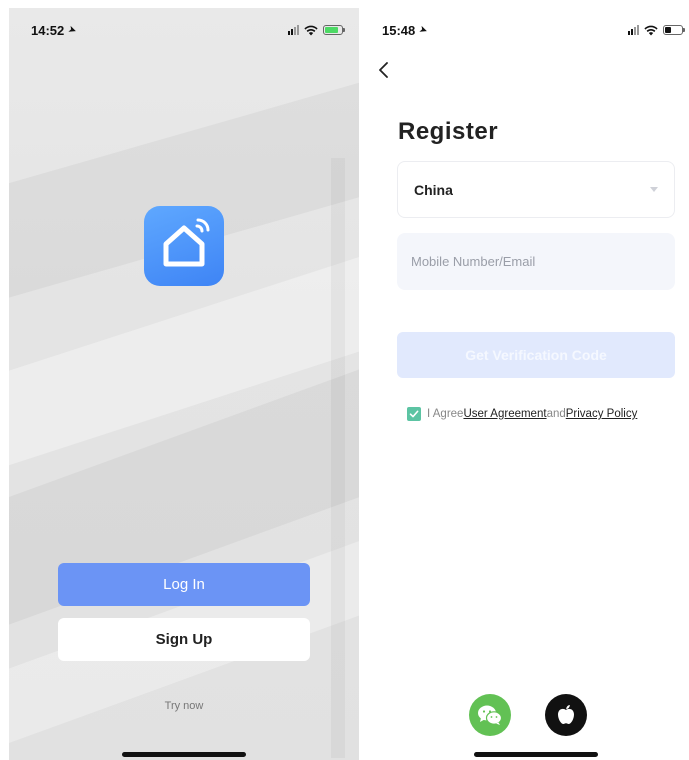 This screenshot has height=760, width=689. What do you see at coordinates (399, 30) in the screenshot?
I see `status-time: 15:48` at bounding box center [399, 30].